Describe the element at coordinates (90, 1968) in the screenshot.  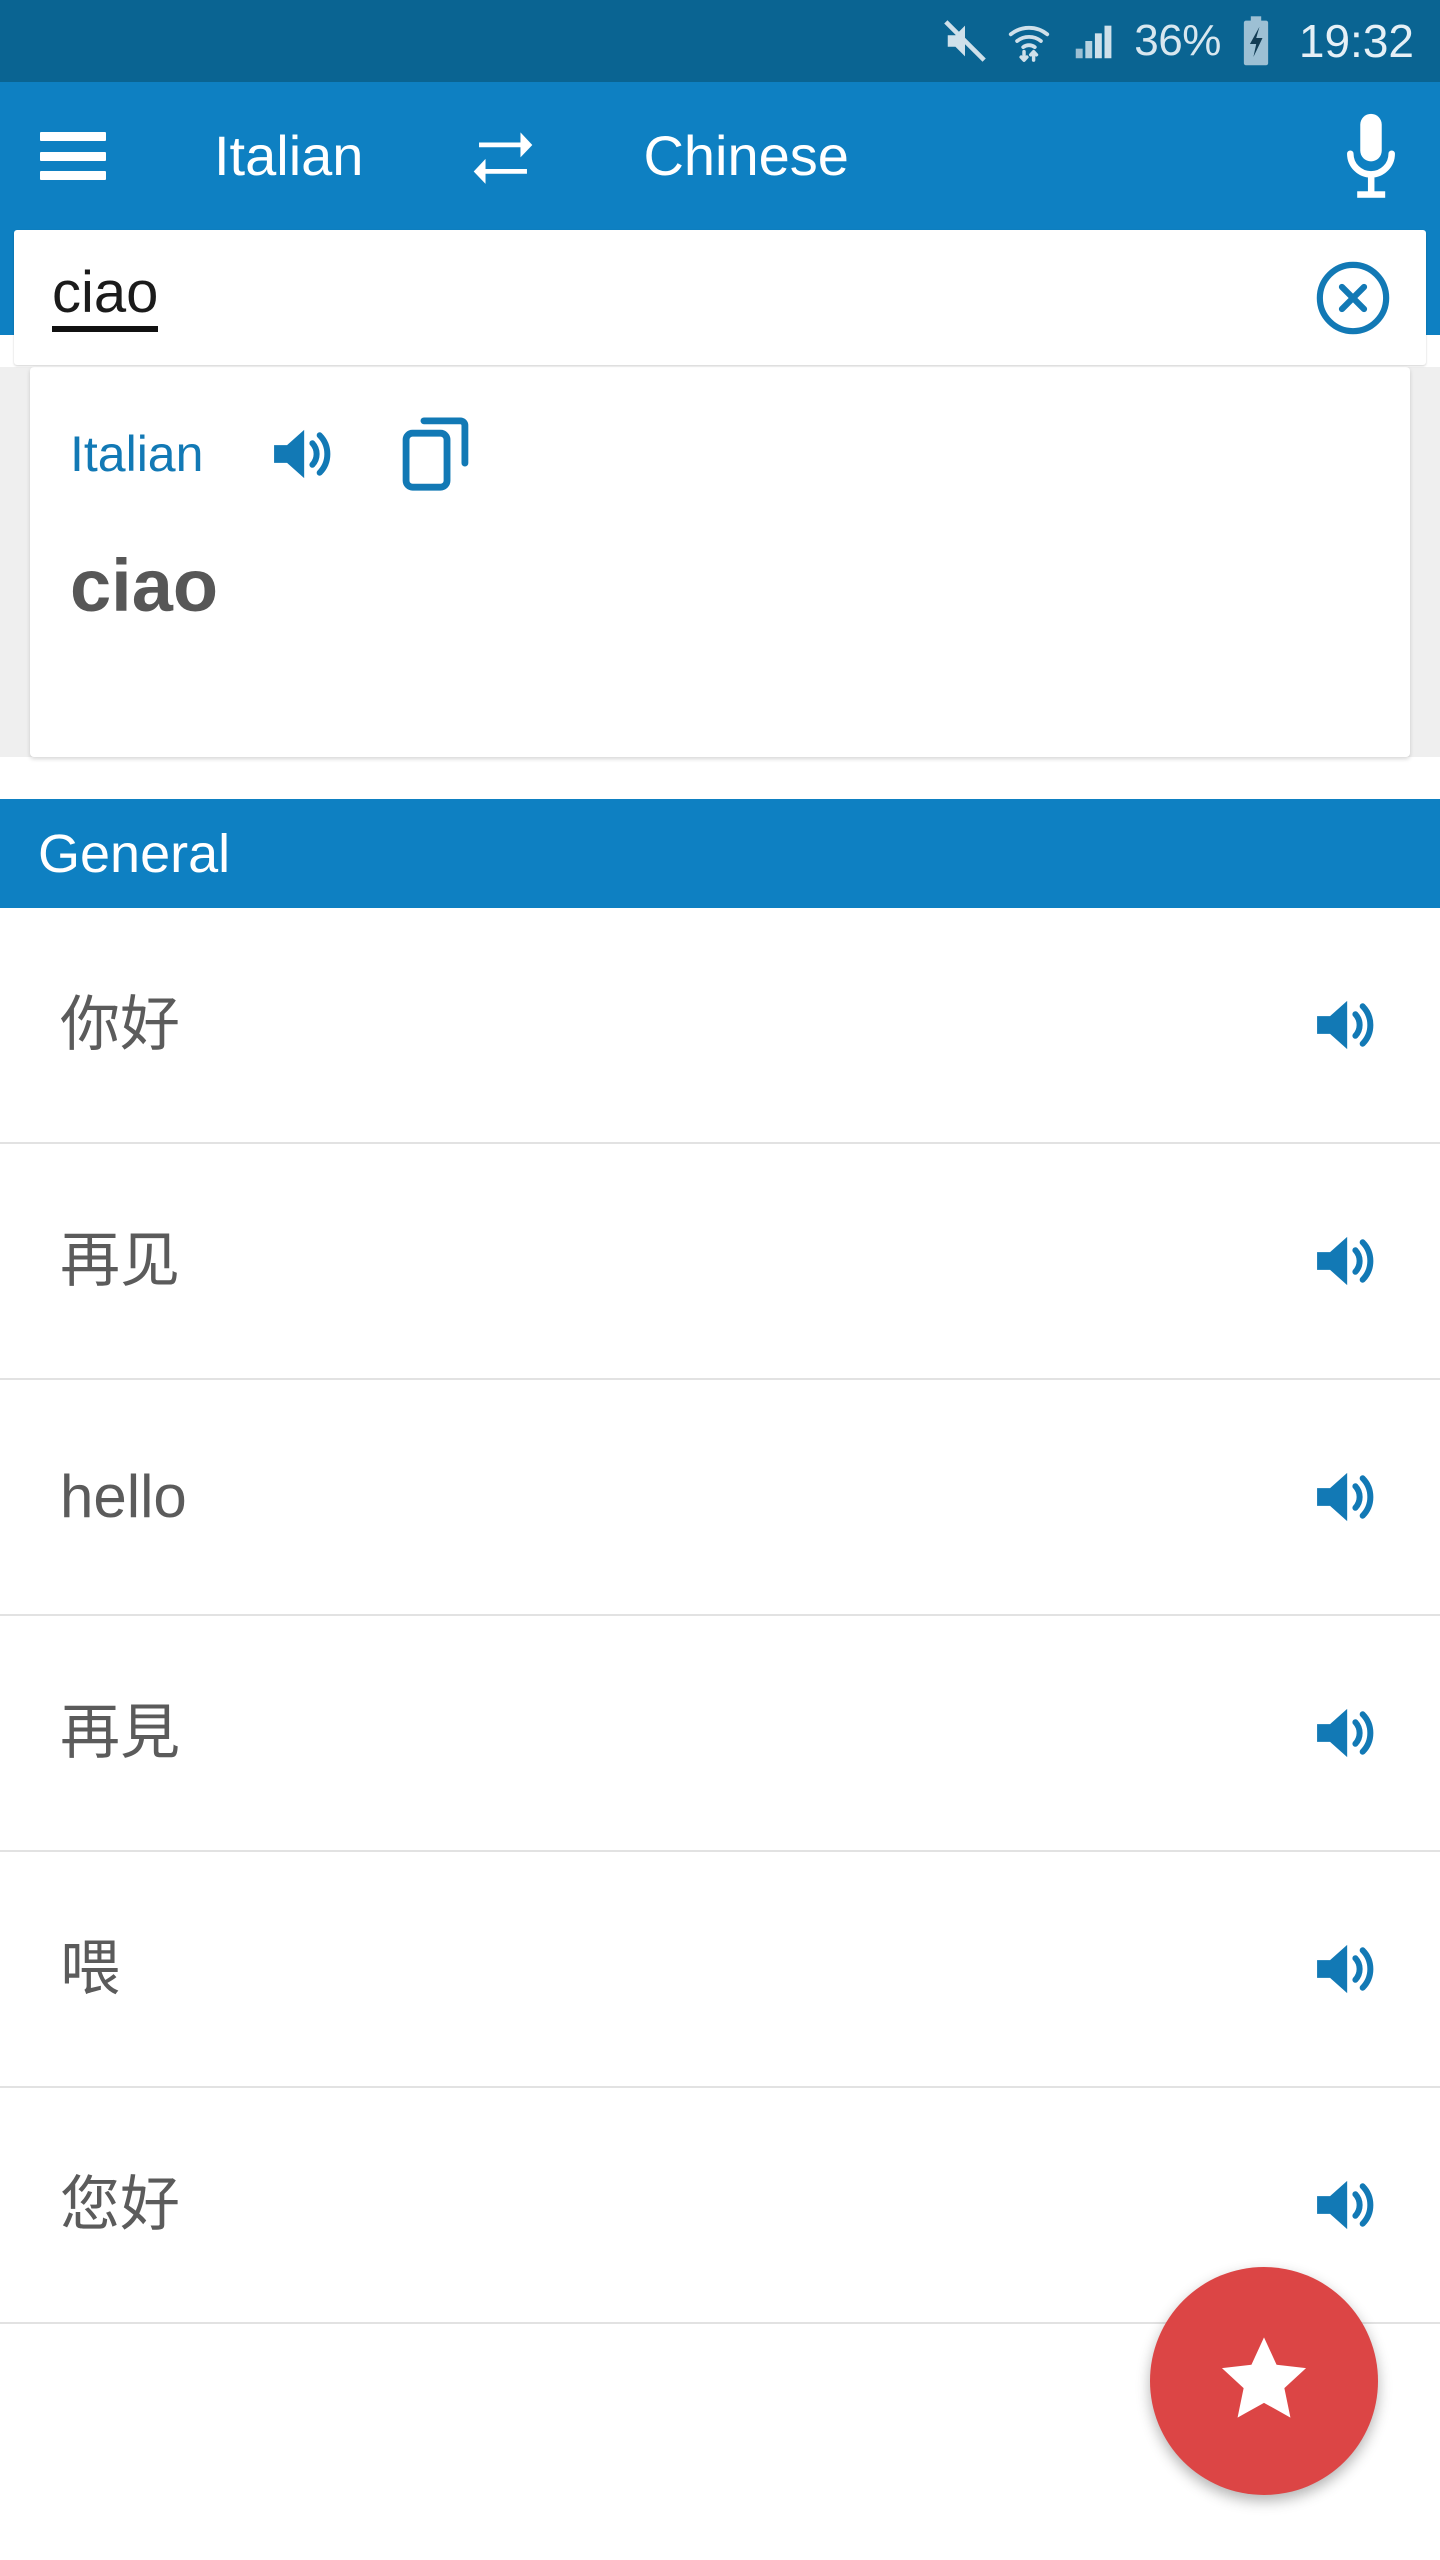
I see `translation-text: 喂` at that location.